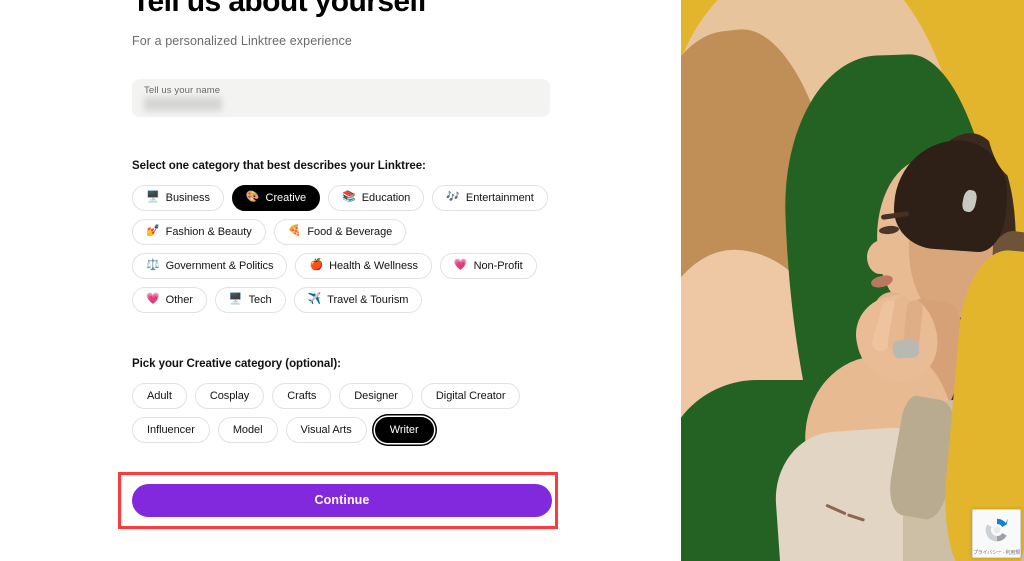  I want to click on chip-label: Fashion & Beauty, so click(208, 231).